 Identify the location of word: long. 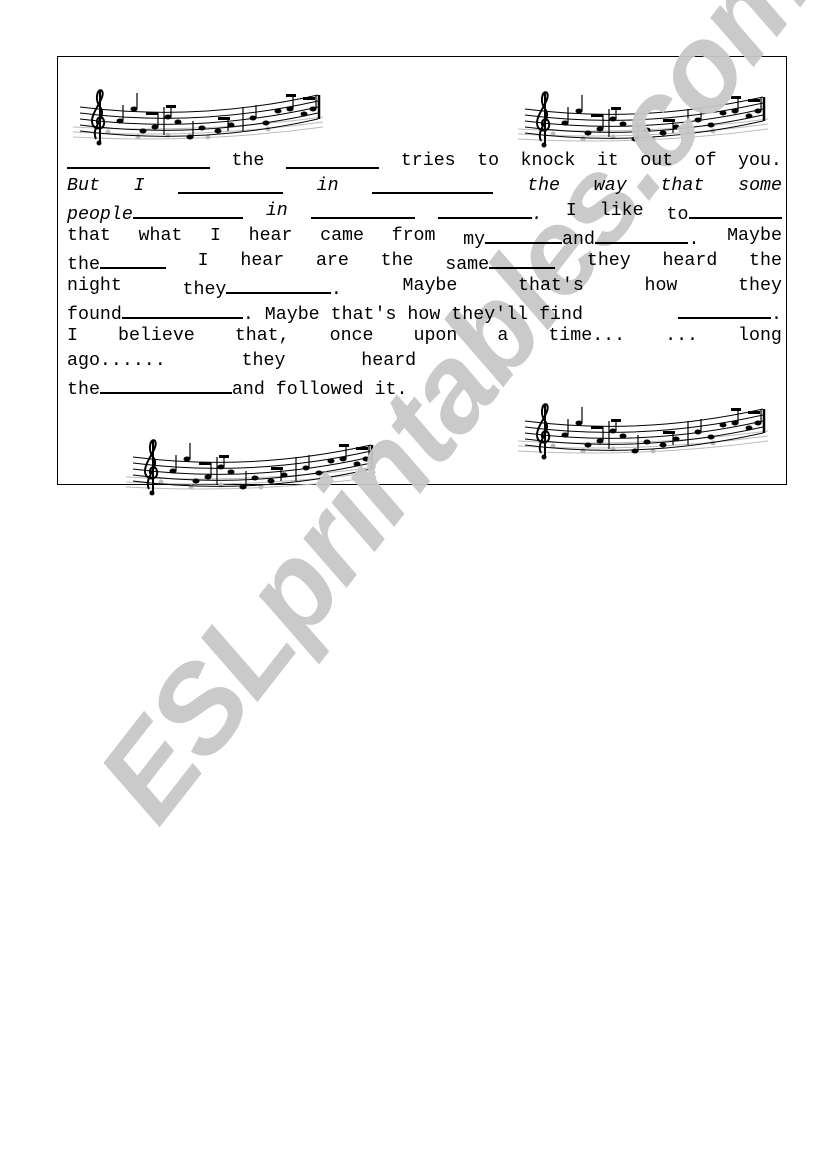
(760, 336).